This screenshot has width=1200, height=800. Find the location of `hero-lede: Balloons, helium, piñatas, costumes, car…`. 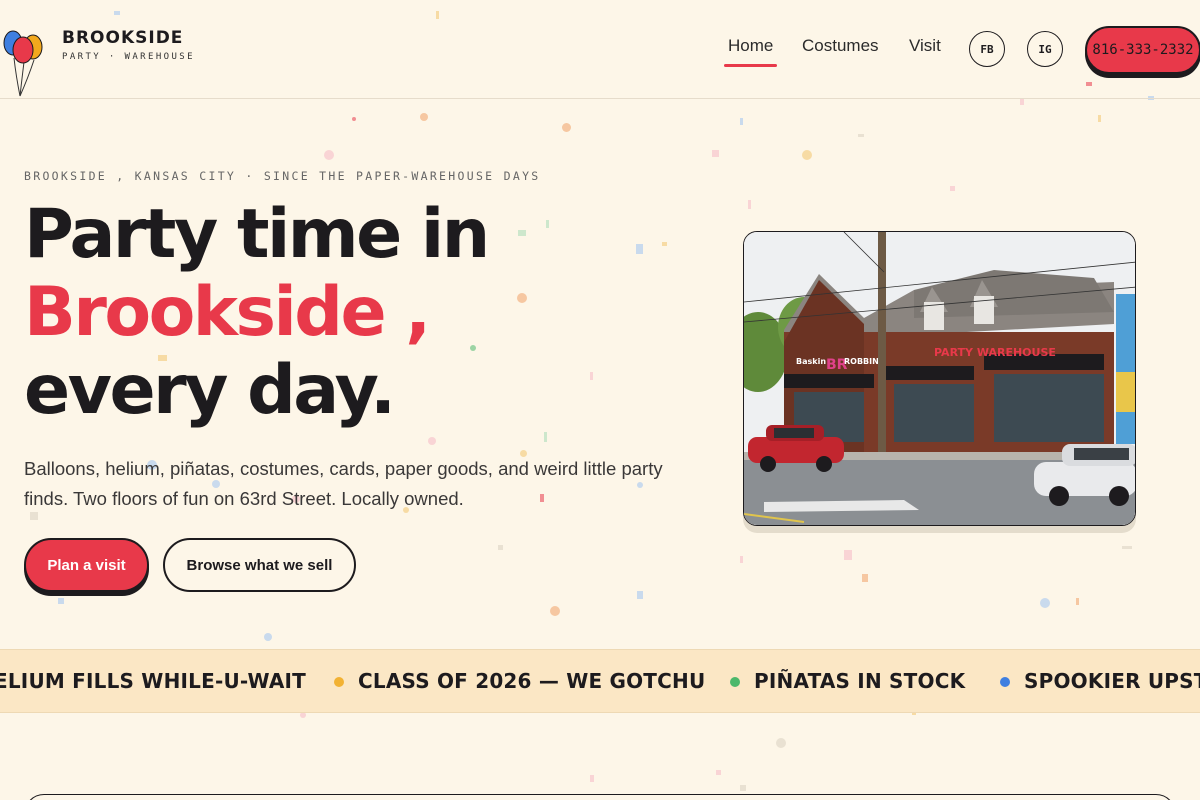

hero-lede: Balloons, helium, piñatas, costumes, car… is located at coordinates (343, 483).